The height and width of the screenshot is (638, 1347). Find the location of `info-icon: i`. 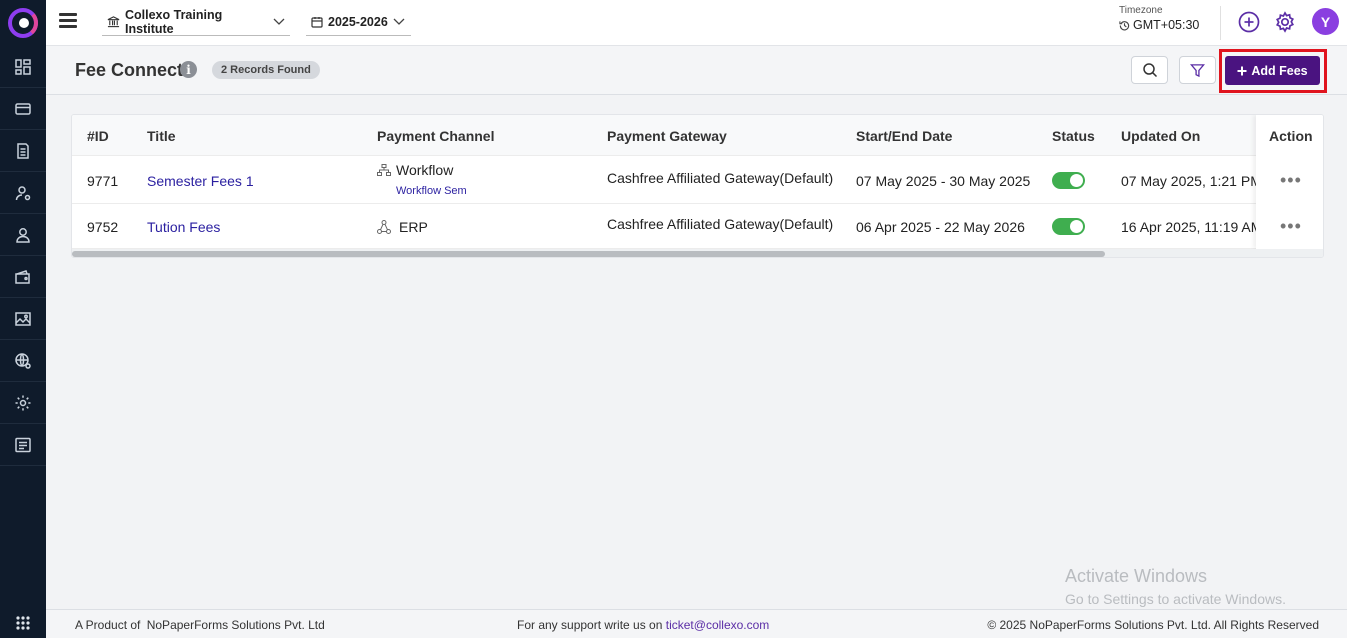

info-icon: i is located at coordinates (188, 69).